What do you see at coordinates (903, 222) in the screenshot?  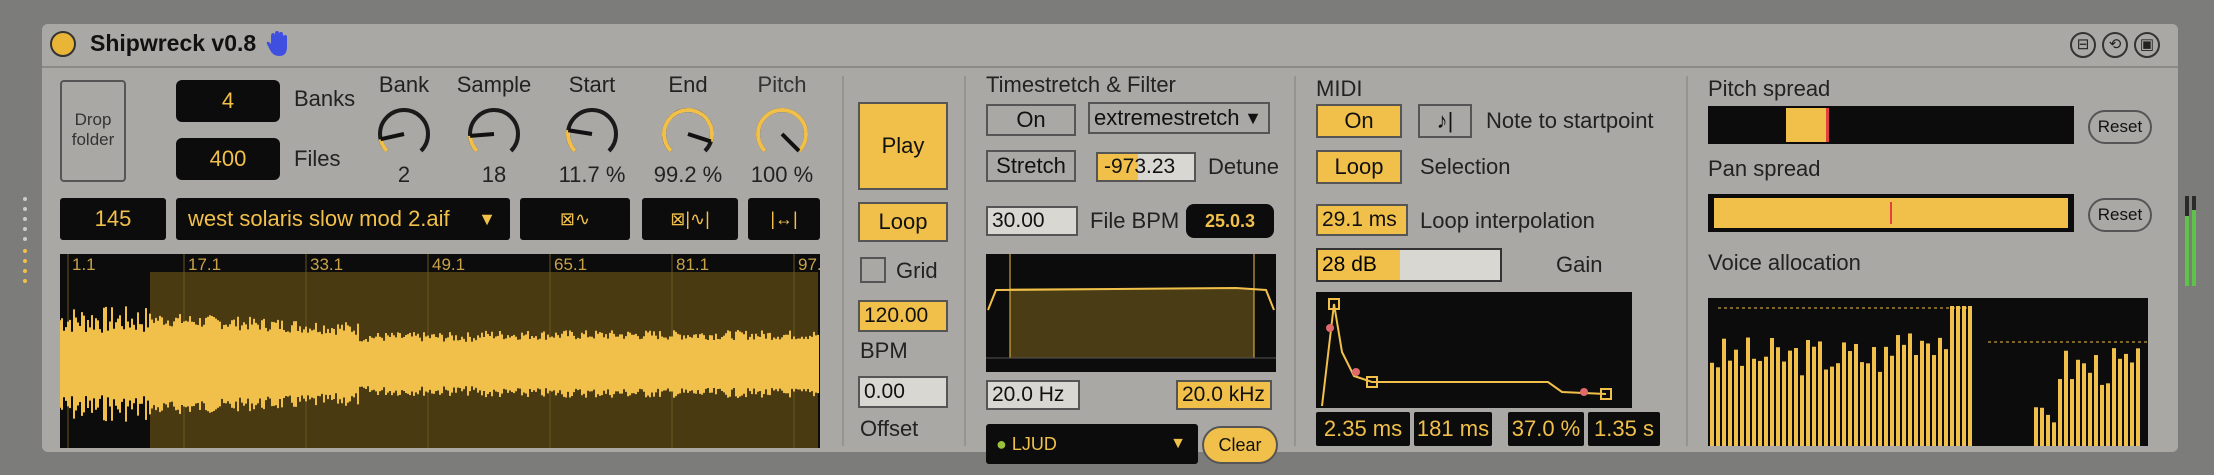 I see `loop-button: Loop` at bounding box center [903, 222].